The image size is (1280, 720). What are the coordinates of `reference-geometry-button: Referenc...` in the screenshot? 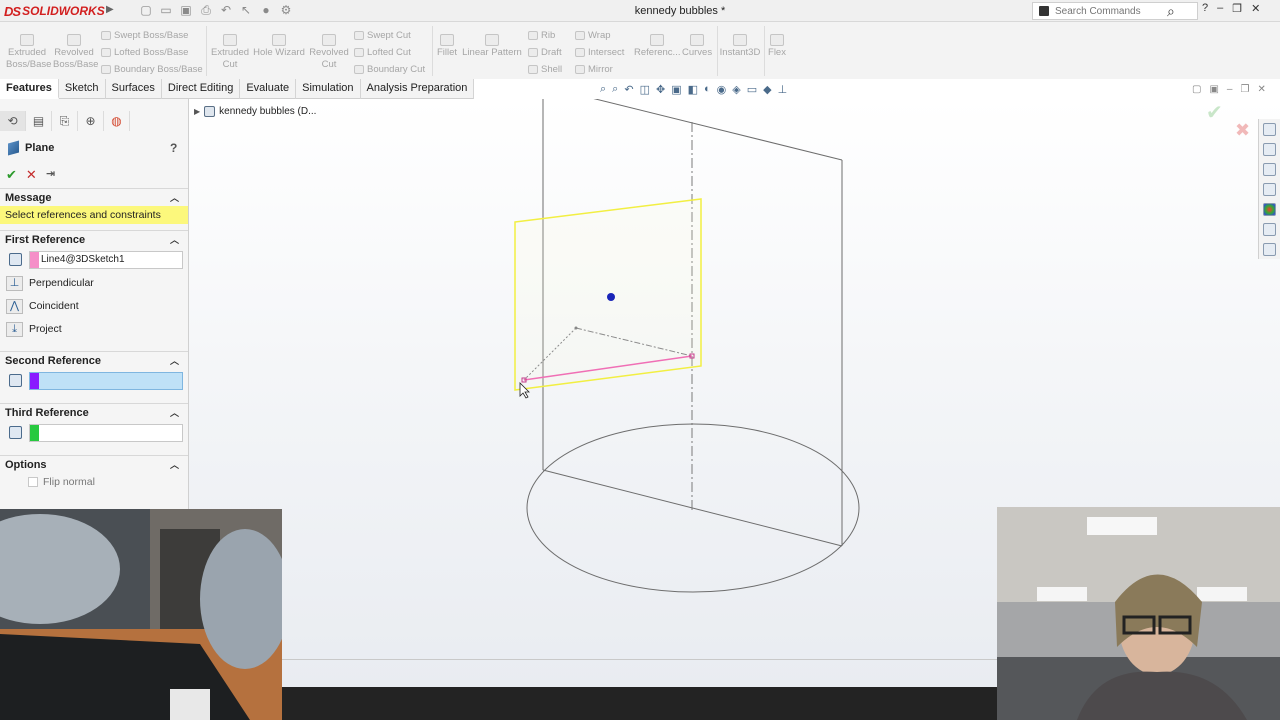 It's located at (657, 46).